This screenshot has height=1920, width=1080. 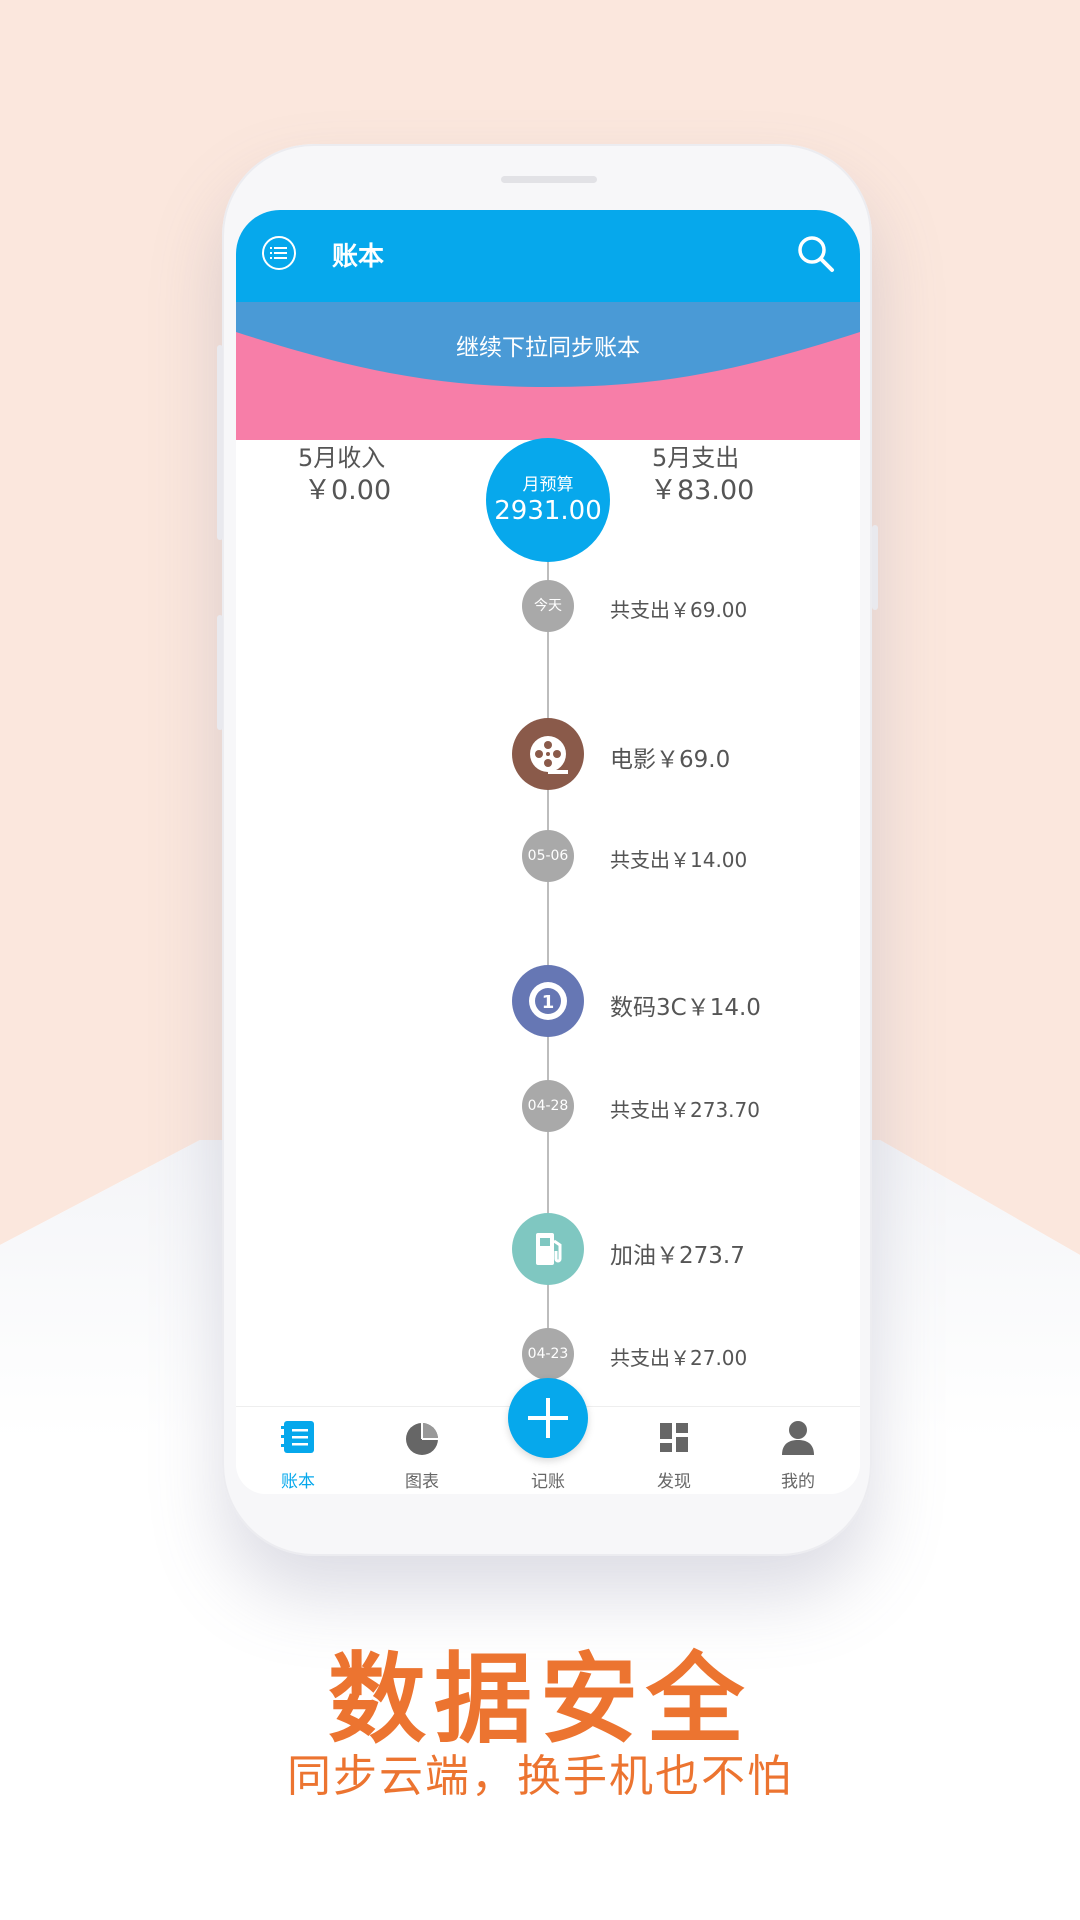 I want to click on tab-label: 我的, so click(x=798, y=1482).